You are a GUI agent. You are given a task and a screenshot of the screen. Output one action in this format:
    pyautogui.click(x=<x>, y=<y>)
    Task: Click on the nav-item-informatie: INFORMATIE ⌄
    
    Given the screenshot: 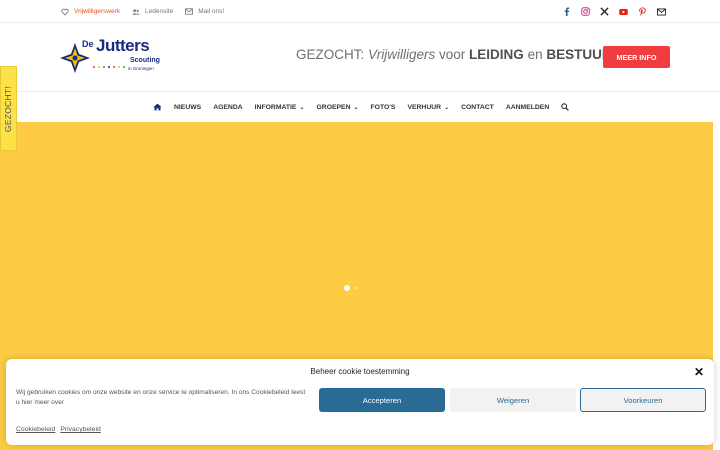 What is the action you would take?
    pyautogui.click(x=280, y=107)
    